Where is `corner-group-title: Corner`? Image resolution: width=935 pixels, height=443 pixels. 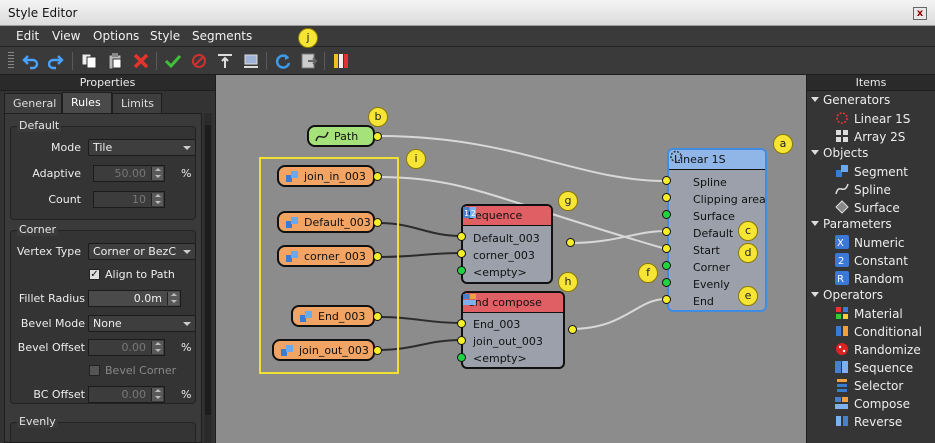
corner-group-title: Corner is located at coordinates (38, 229).